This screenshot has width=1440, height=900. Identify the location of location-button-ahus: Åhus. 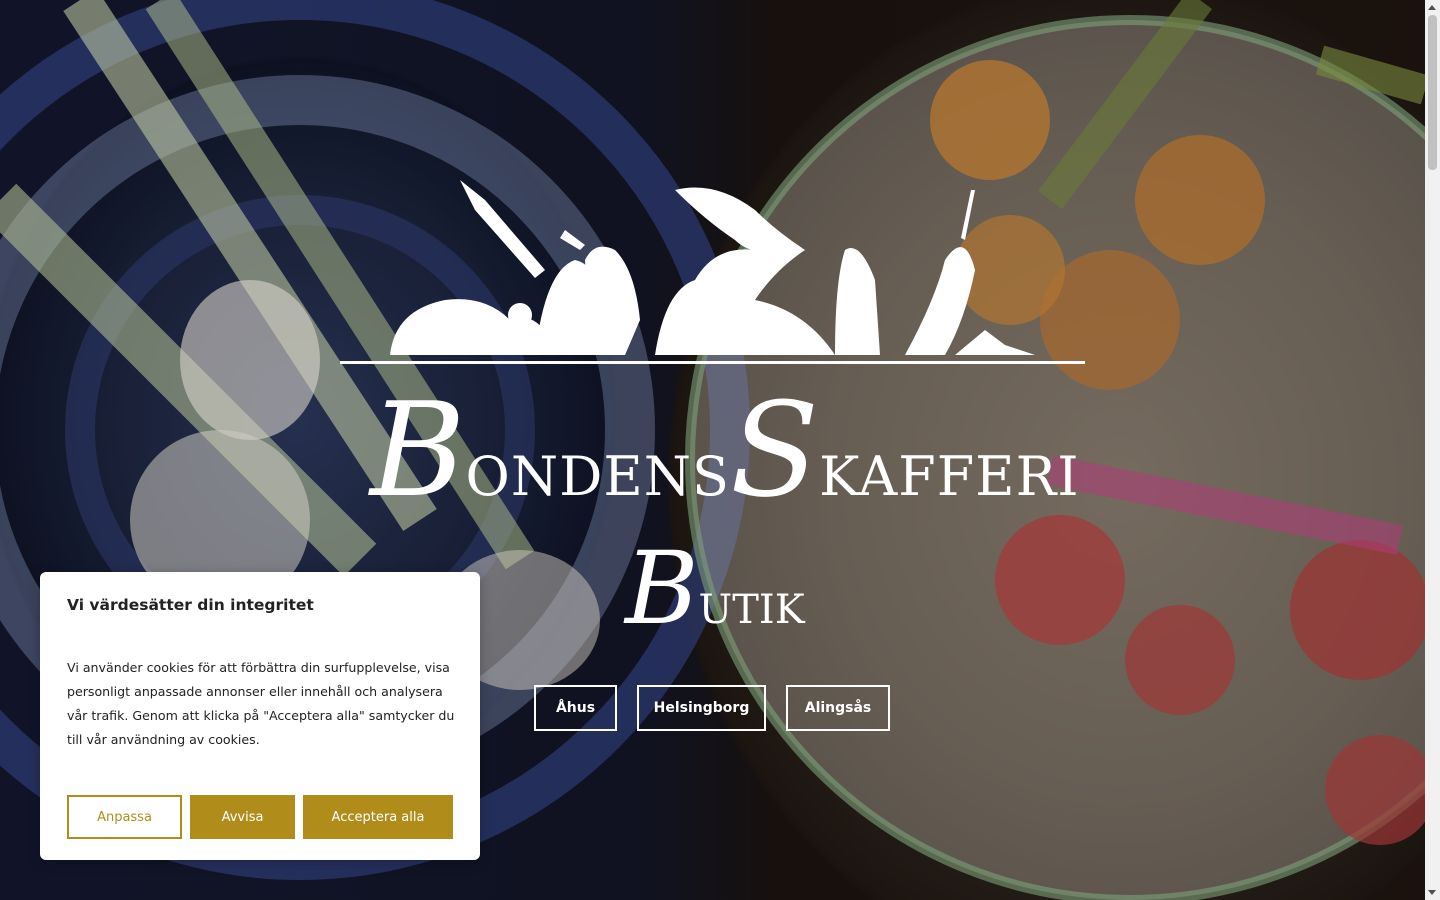
(575, 708).